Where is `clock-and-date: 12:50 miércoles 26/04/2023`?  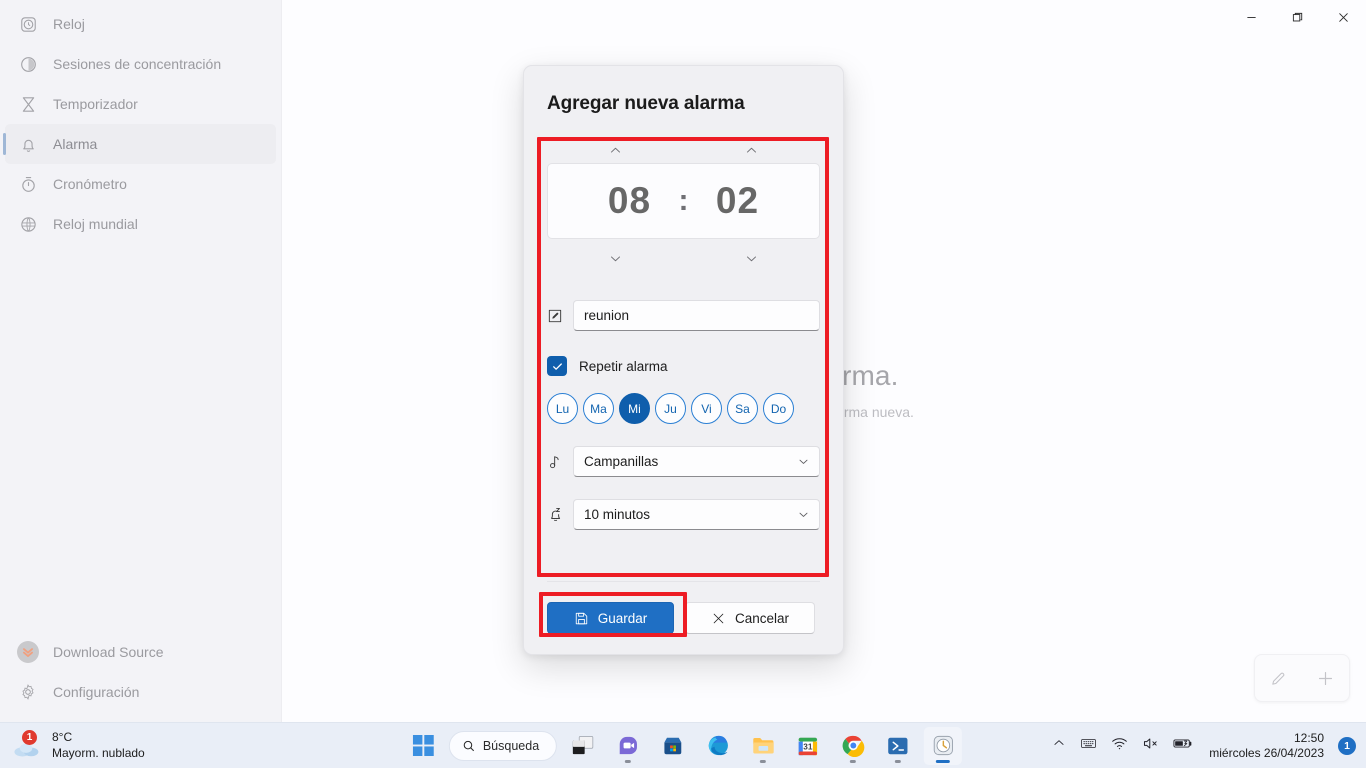 clock-and-date: 12:50 miércoles 26/04/2023 is located at coordinates (1264, 746).